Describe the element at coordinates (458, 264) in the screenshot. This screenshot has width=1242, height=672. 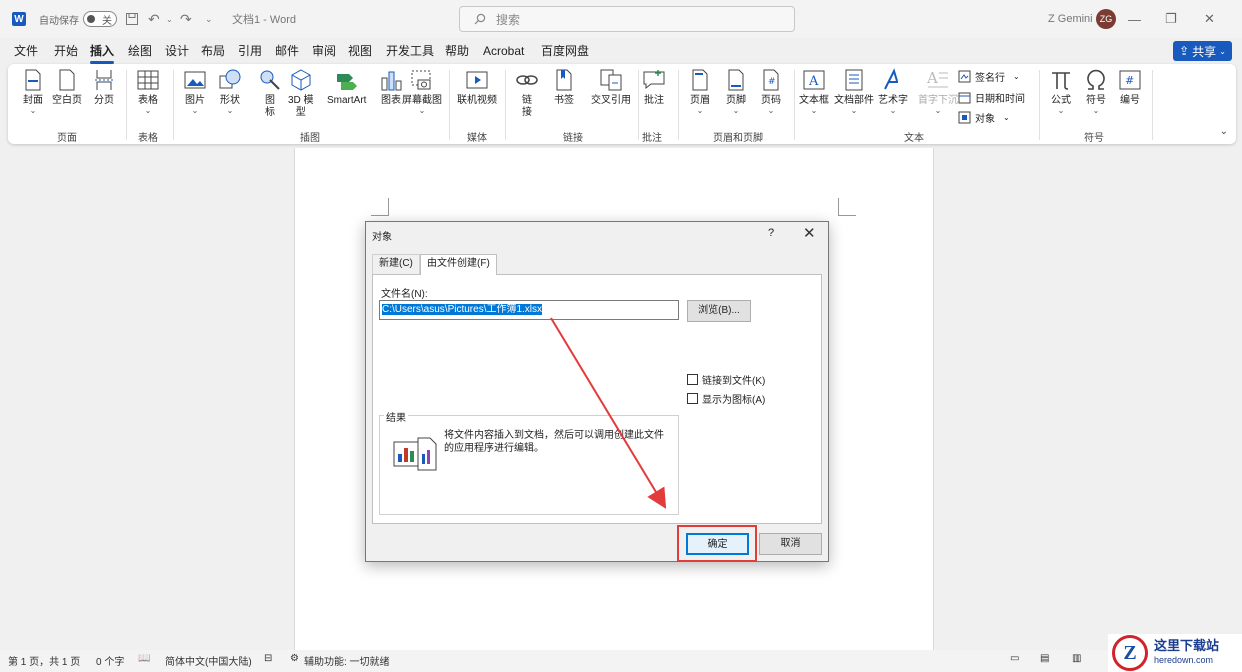
I see `tab-create-from-file: 由文件创建(F)` at that location.